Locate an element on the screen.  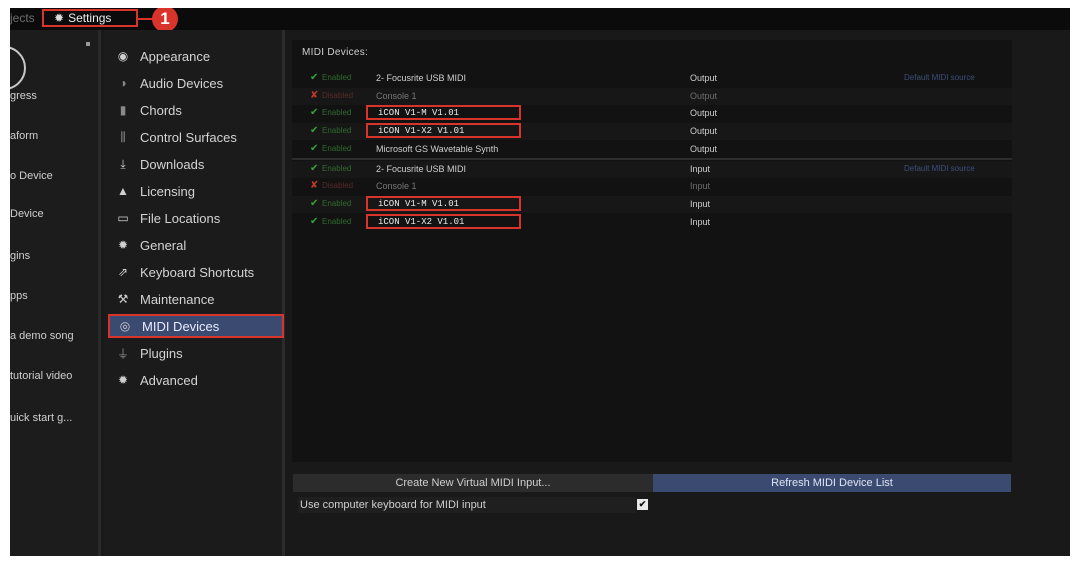
nav-item-label: Keyboard Shortcuts is located at coordinates (197, 272).